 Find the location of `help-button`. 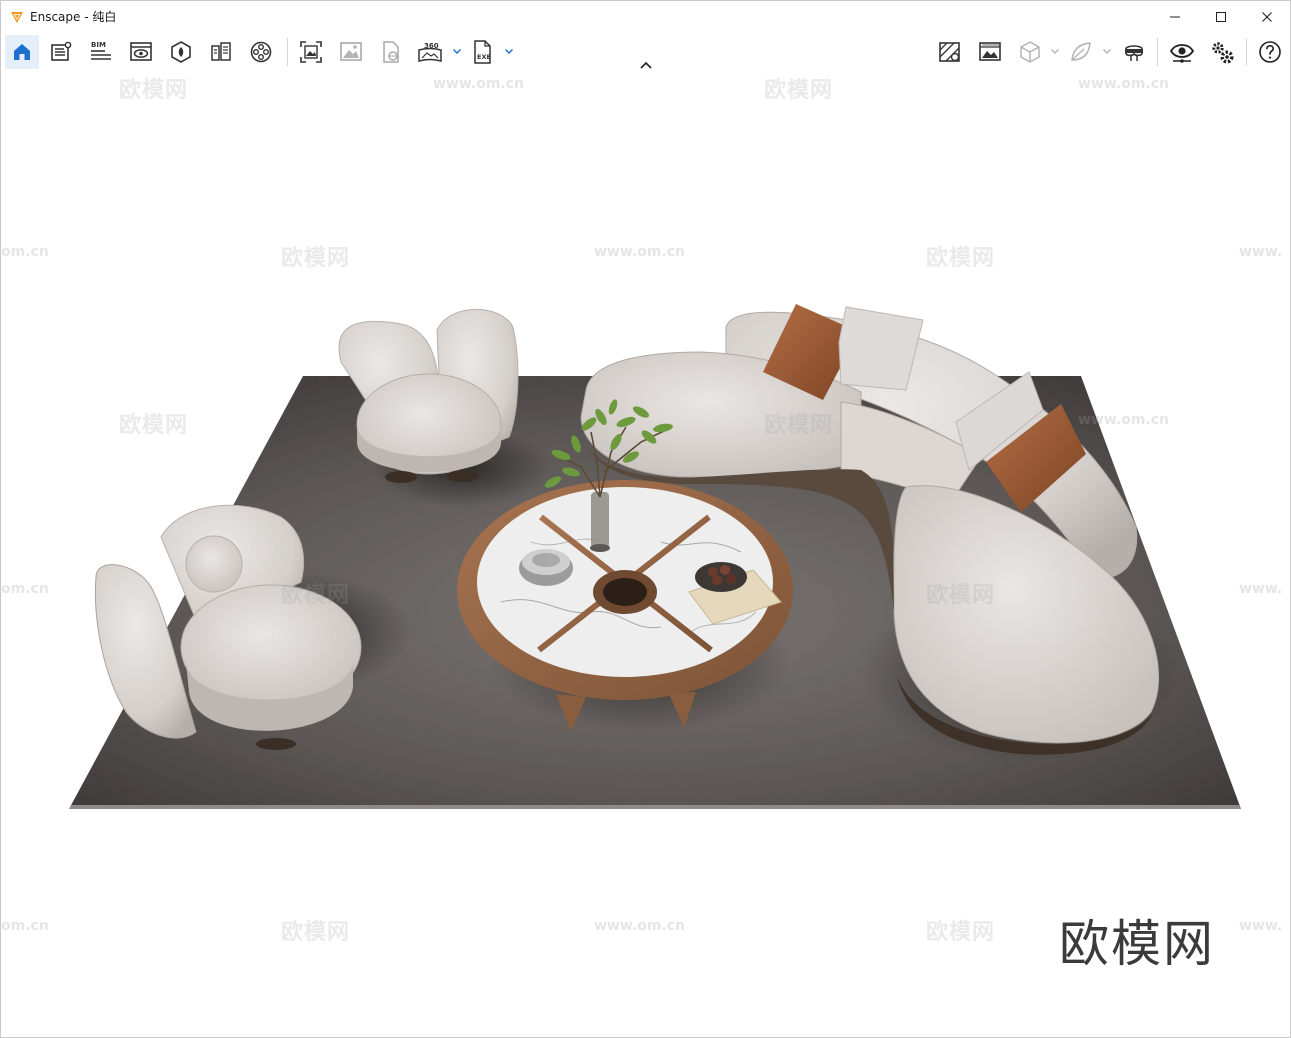

help-button is located at coordinates (1270, 52).